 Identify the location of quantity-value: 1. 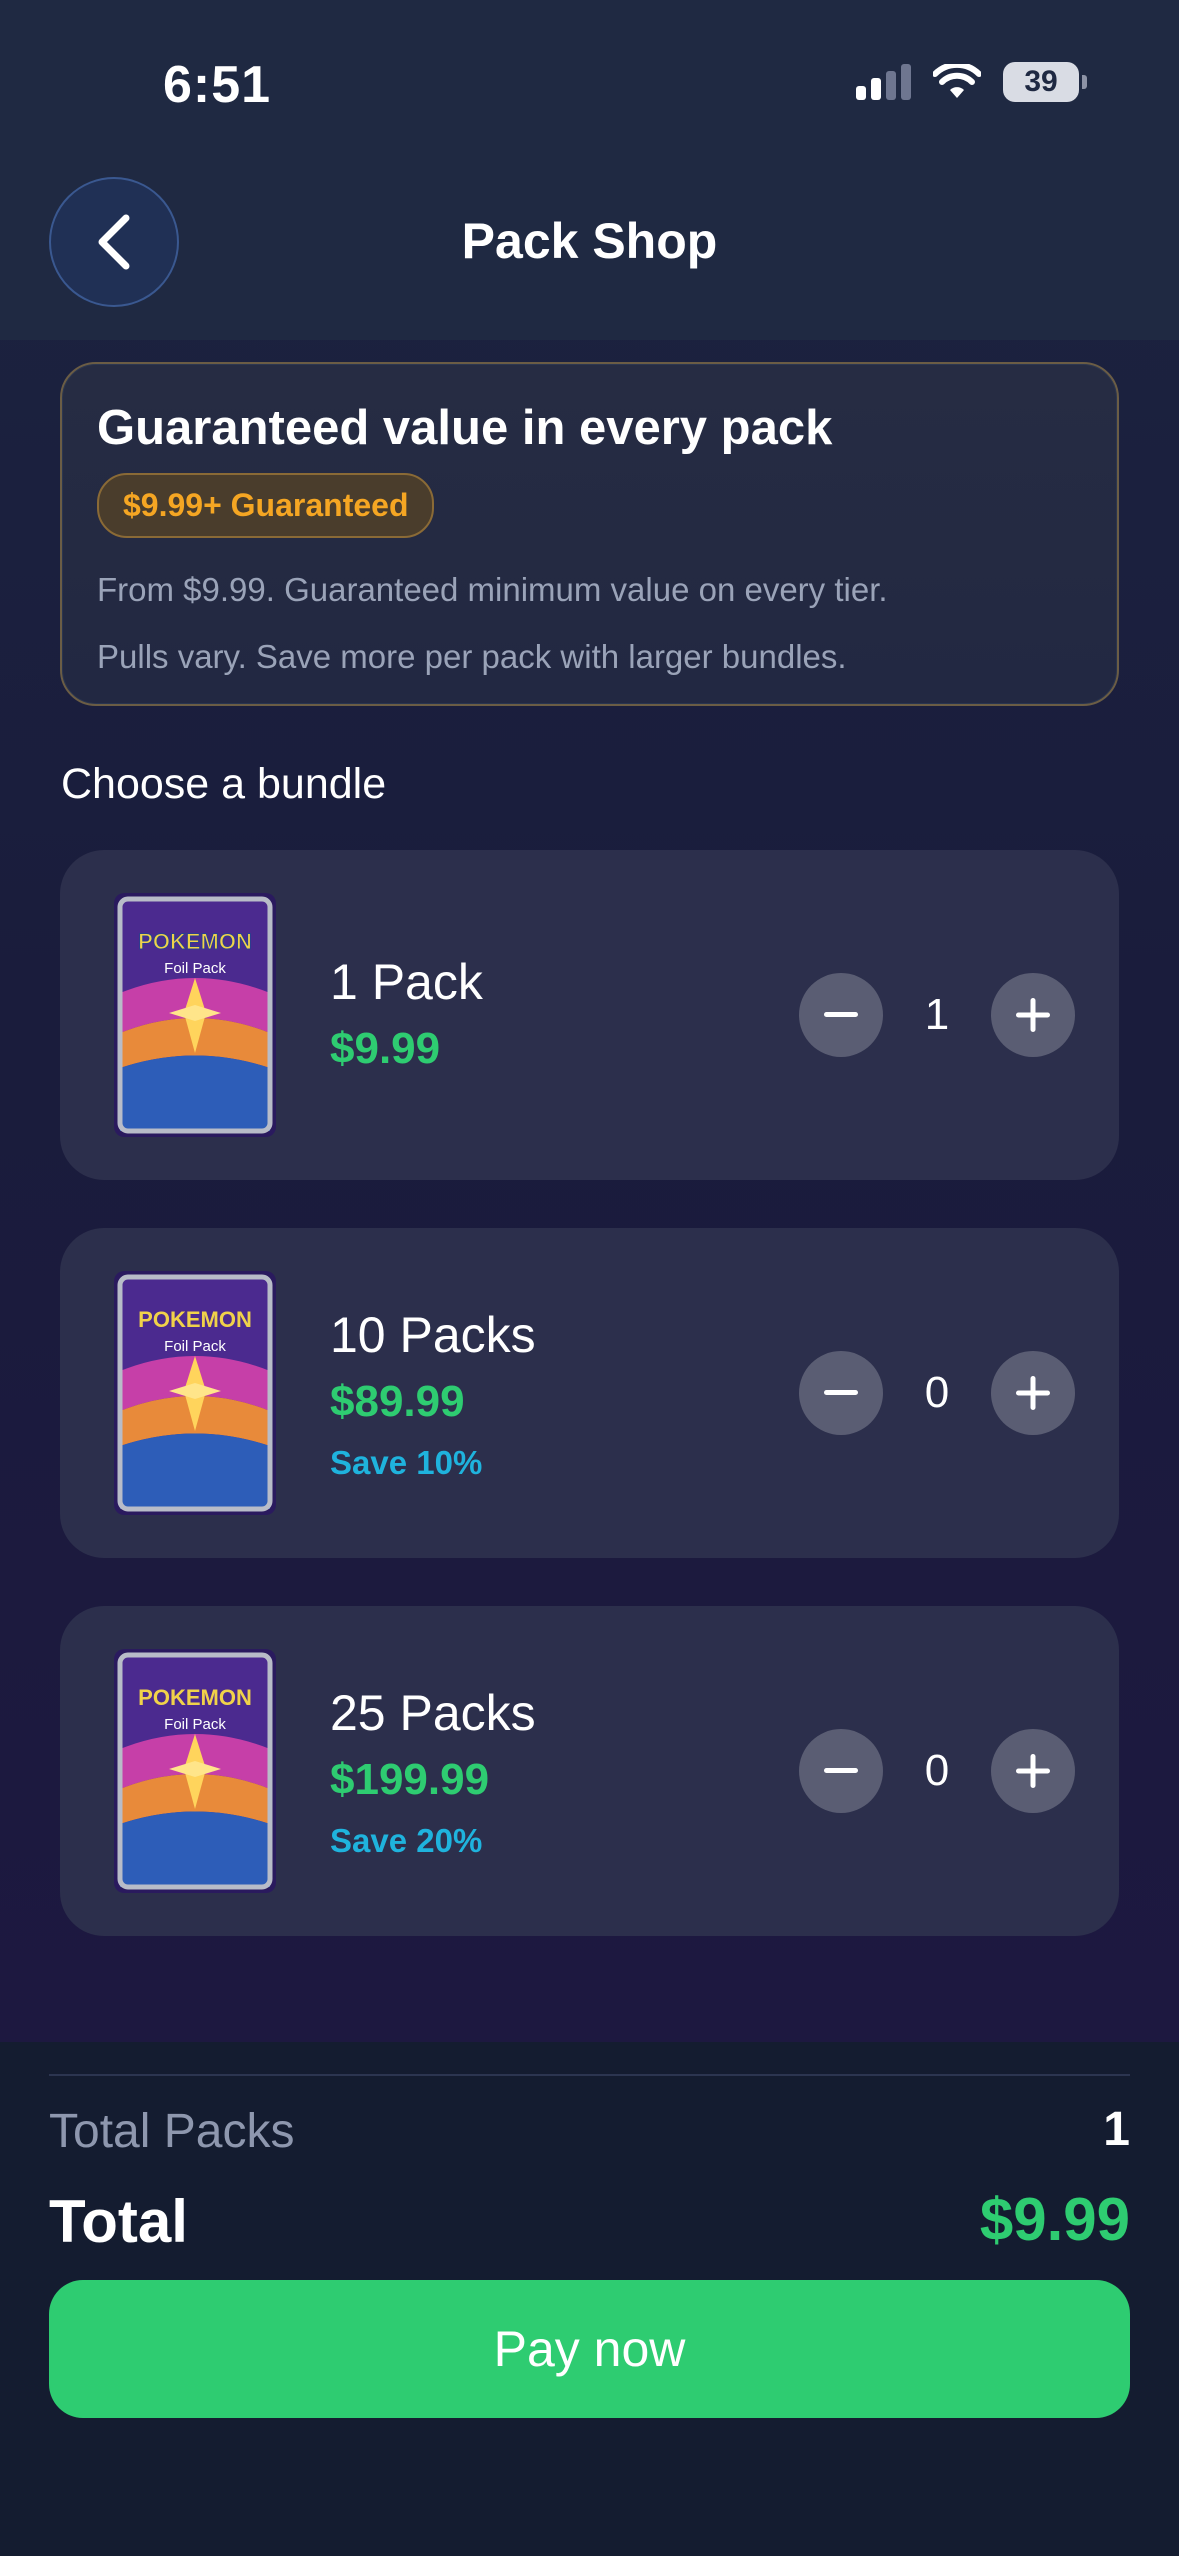
(937, 1014).